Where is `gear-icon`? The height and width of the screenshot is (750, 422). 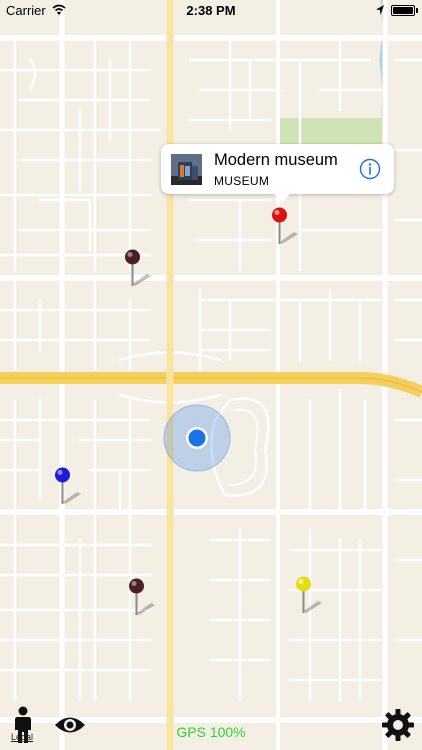 gear-icon is located at coordinates (398, 725).